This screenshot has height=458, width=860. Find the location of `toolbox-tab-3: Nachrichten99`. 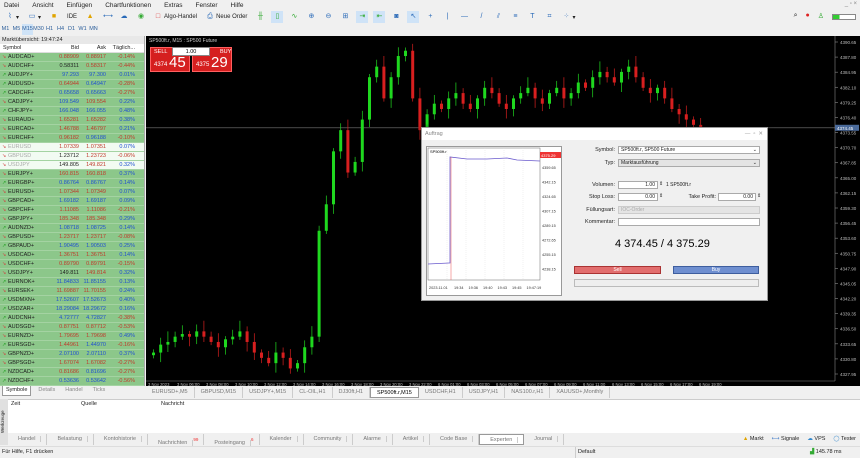

toolbox-tab-3: Nachrichten99 is located at coordinates (176, 440).